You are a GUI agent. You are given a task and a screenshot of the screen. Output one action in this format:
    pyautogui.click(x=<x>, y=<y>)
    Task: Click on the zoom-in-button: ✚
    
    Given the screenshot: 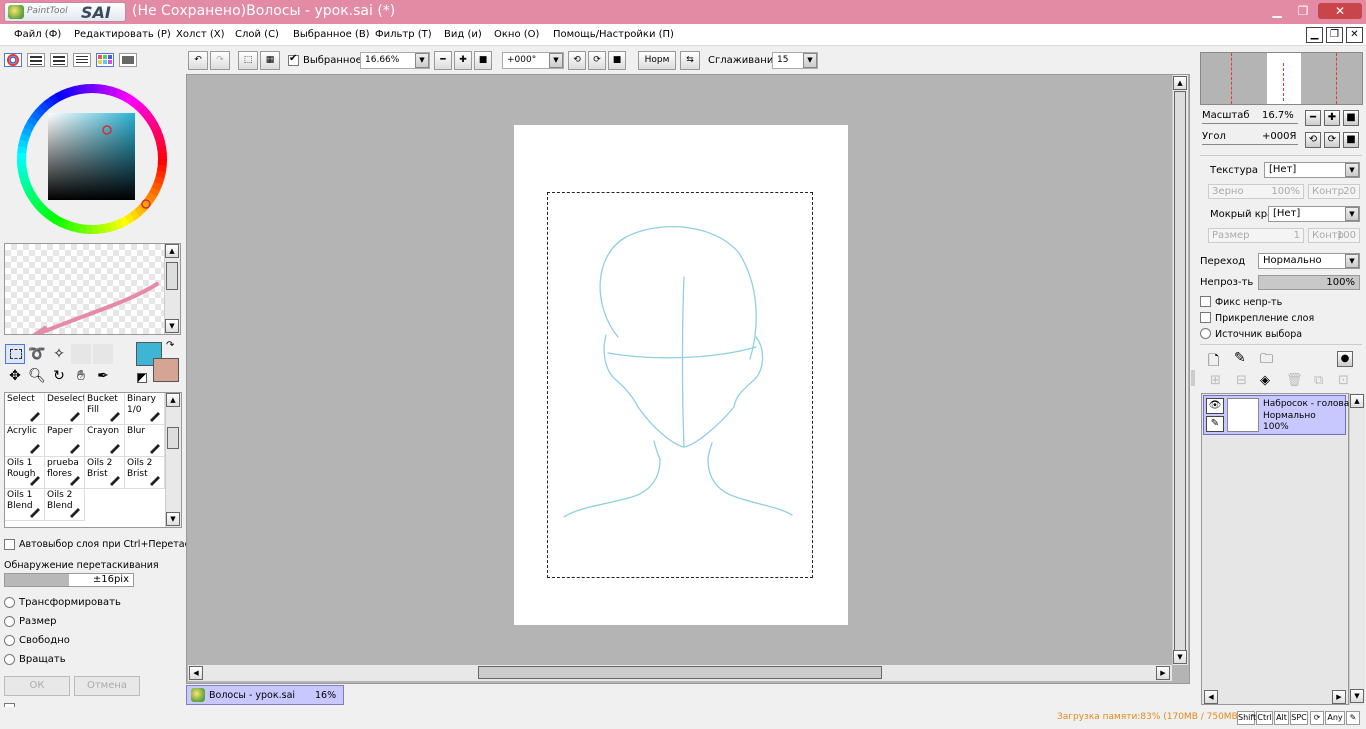 What is the action you would take?
    pyautogui.click(x=463, y=60)
    